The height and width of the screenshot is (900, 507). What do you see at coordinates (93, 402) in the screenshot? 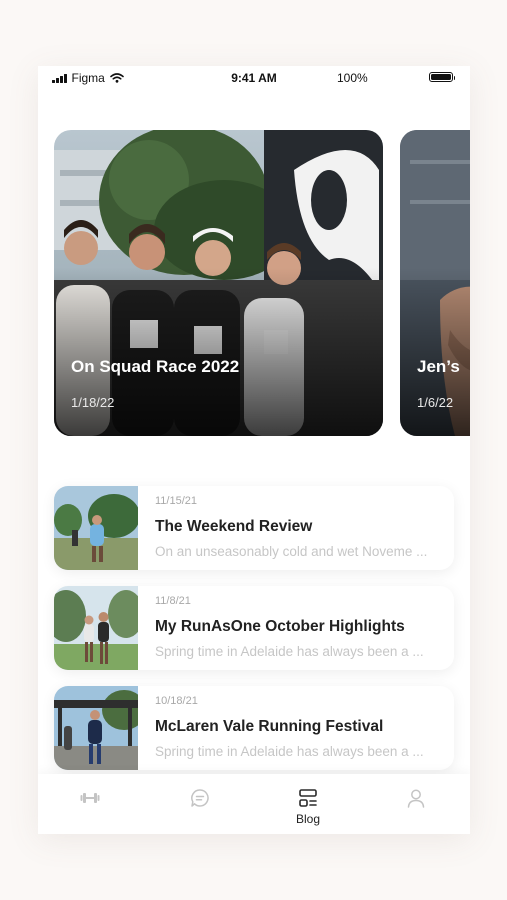
I see `featured-date: 1/18/22` at bounding box center [93, 402].